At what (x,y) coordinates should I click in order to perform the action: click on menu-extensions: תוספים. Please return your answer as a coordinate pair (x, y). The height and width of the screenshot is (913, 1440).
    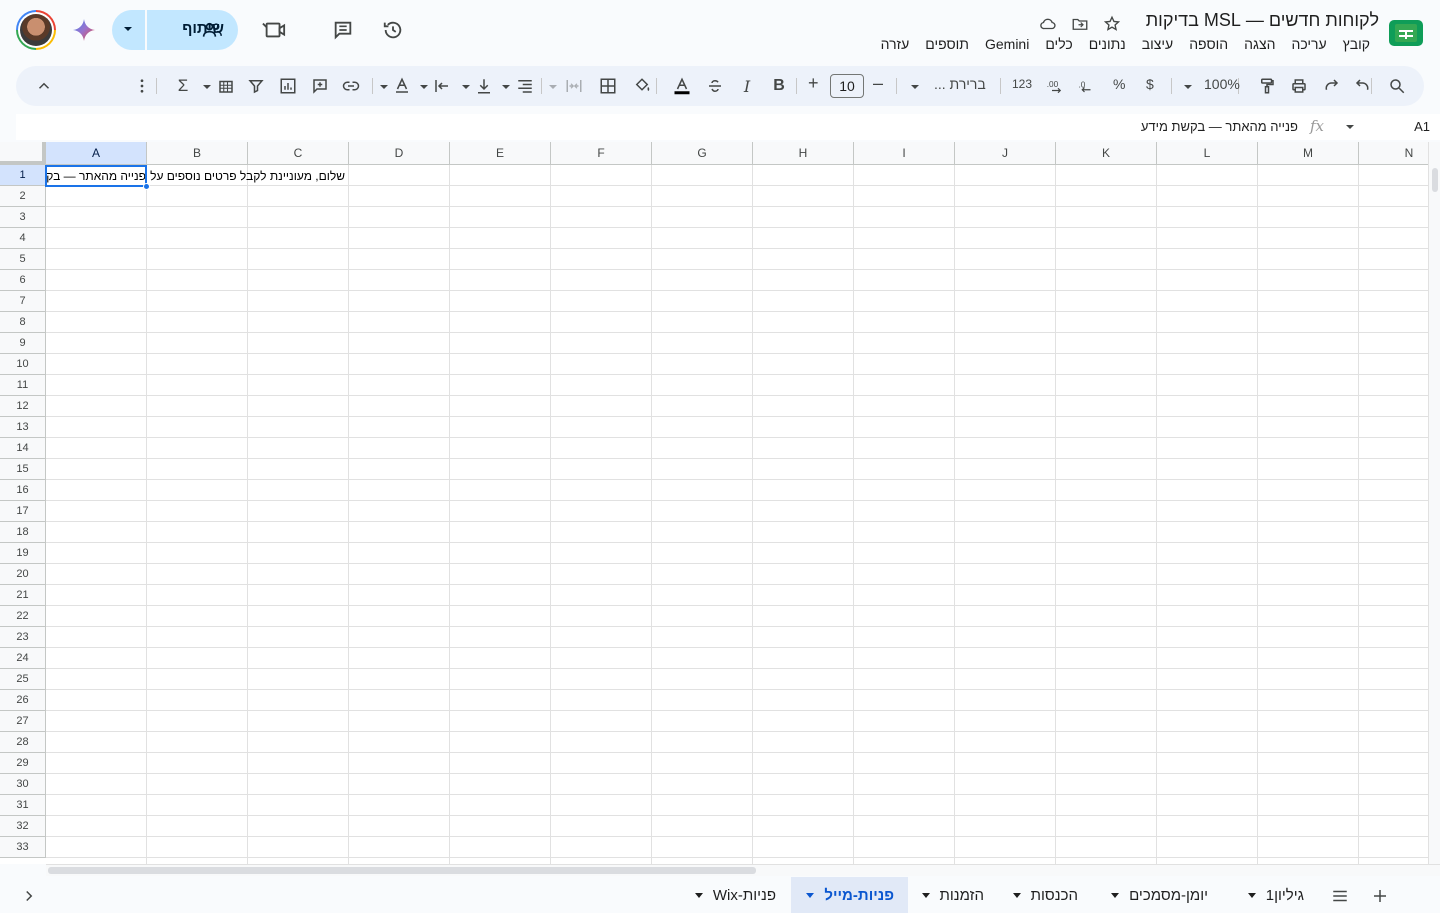
    Looking at the image, I should click on (947, 46).